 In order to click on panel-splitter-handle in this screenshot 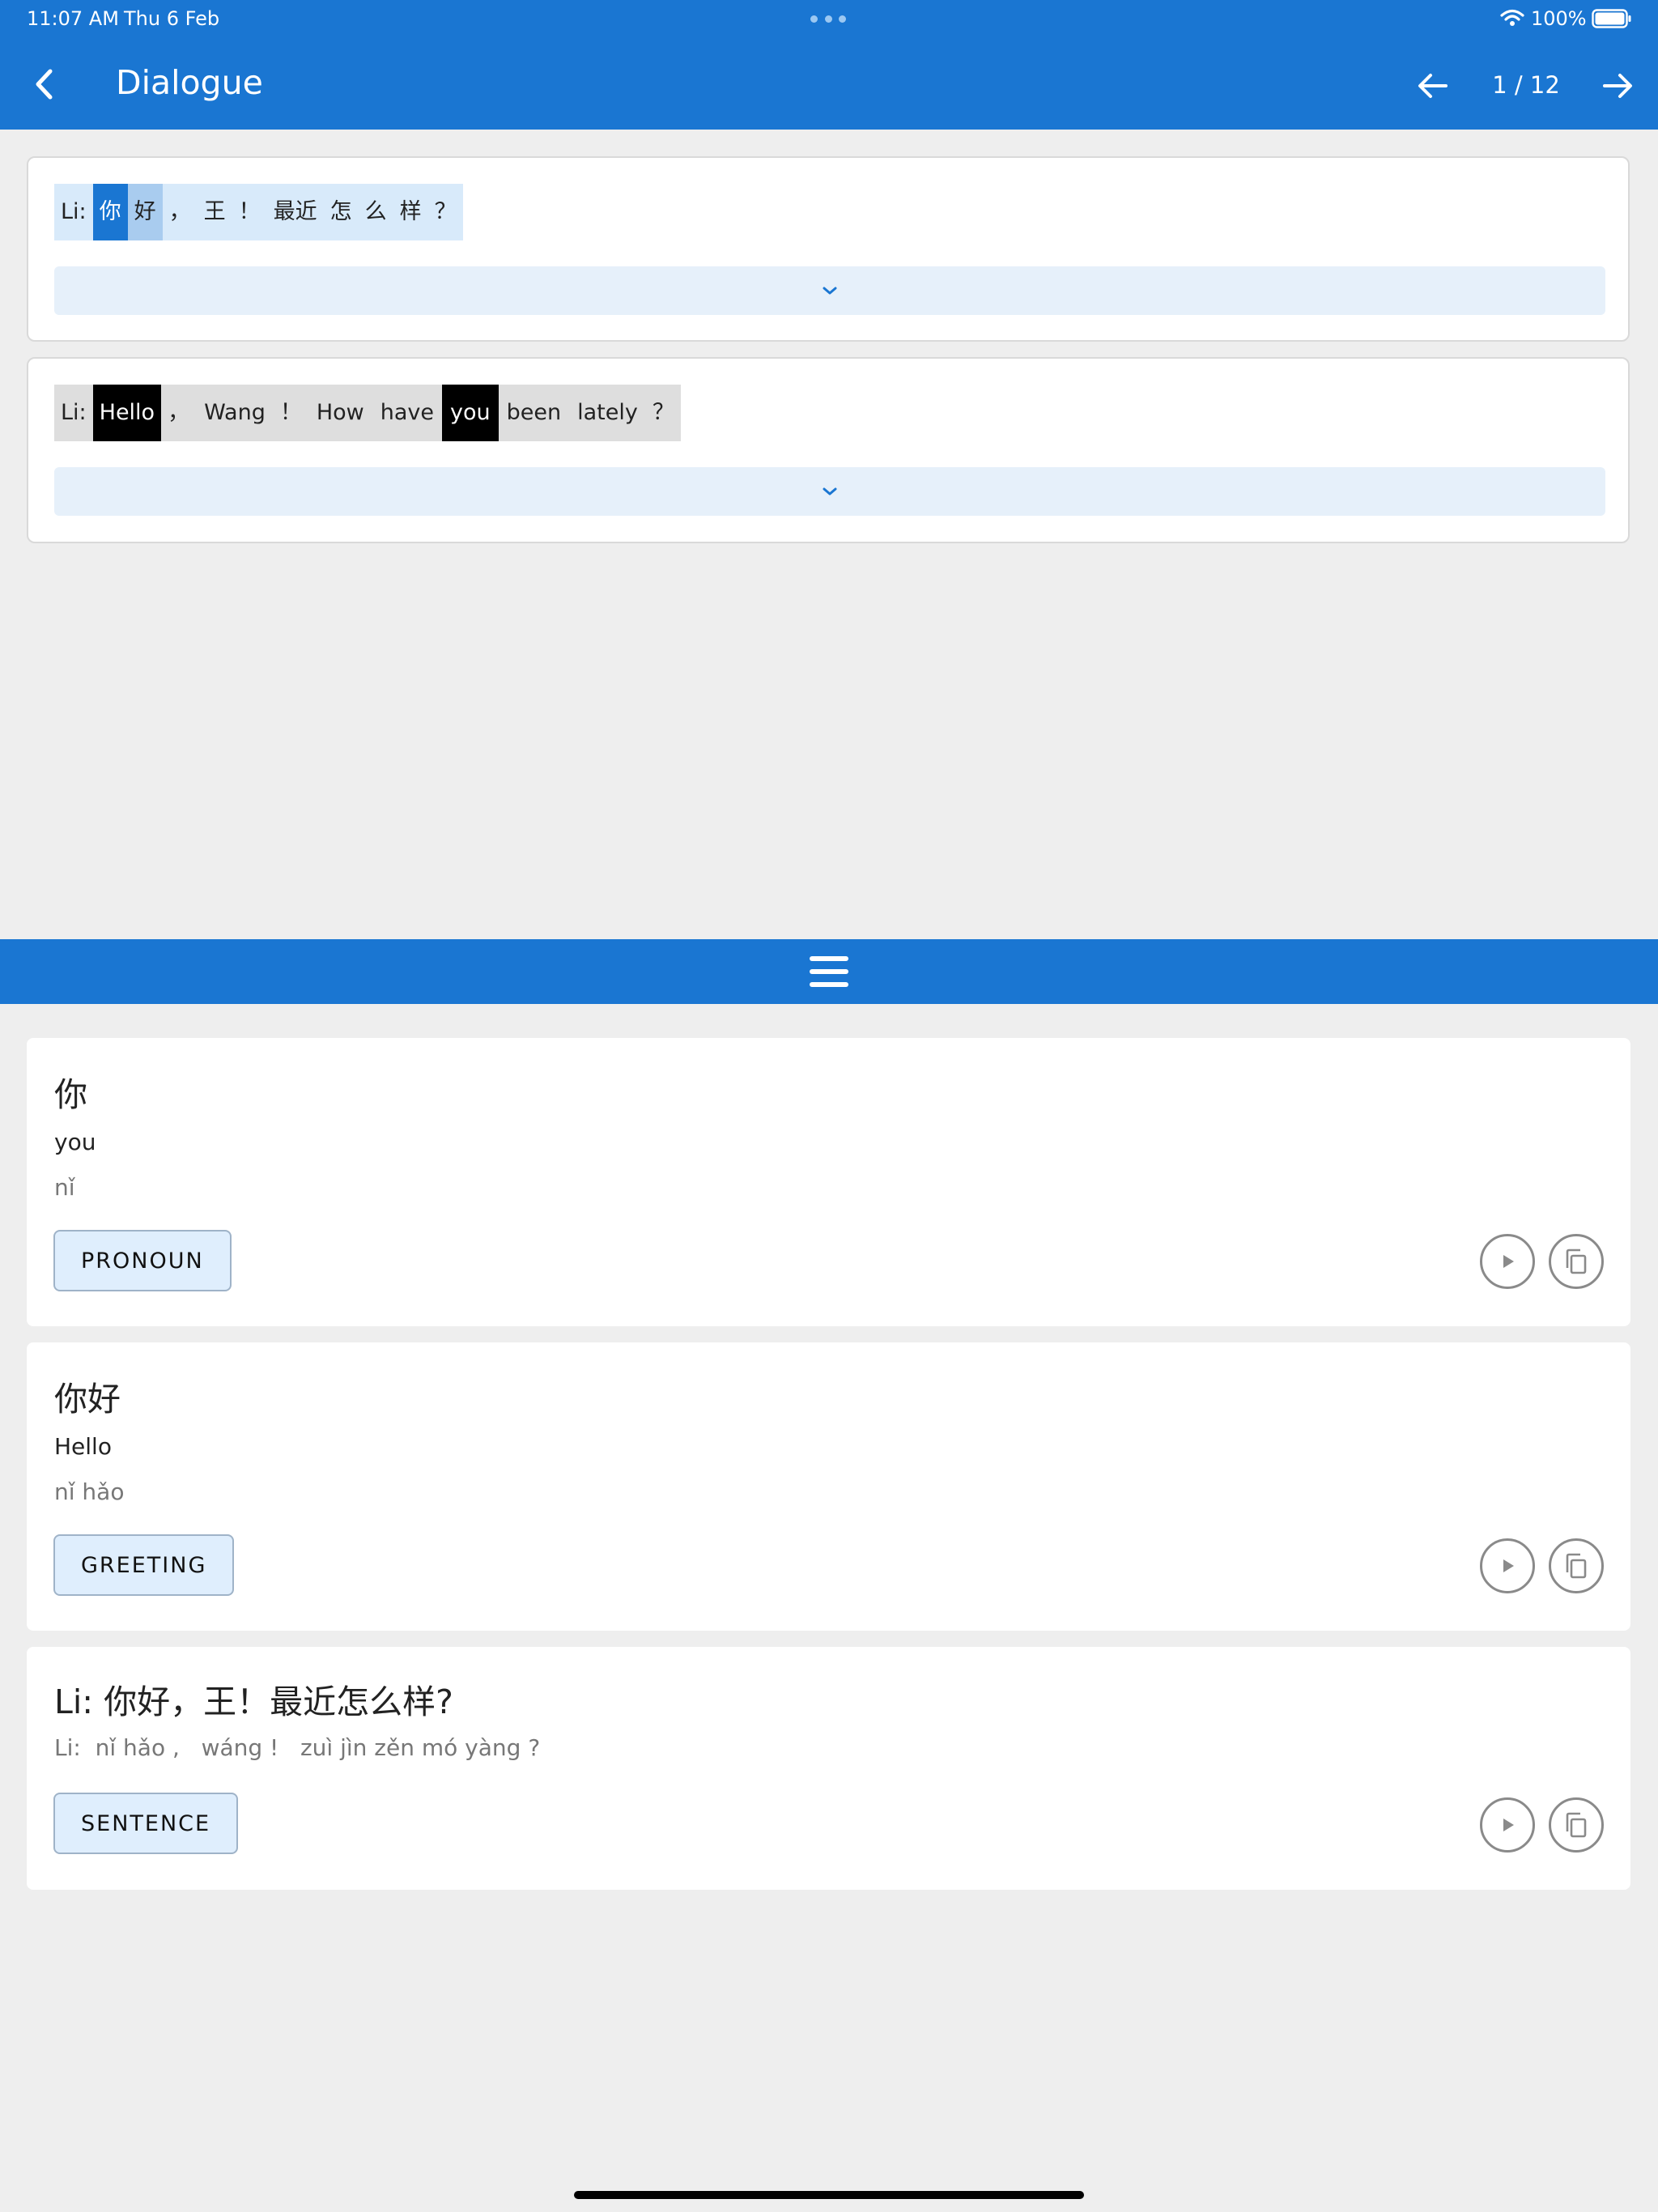, I will do `click(829, 971)`.